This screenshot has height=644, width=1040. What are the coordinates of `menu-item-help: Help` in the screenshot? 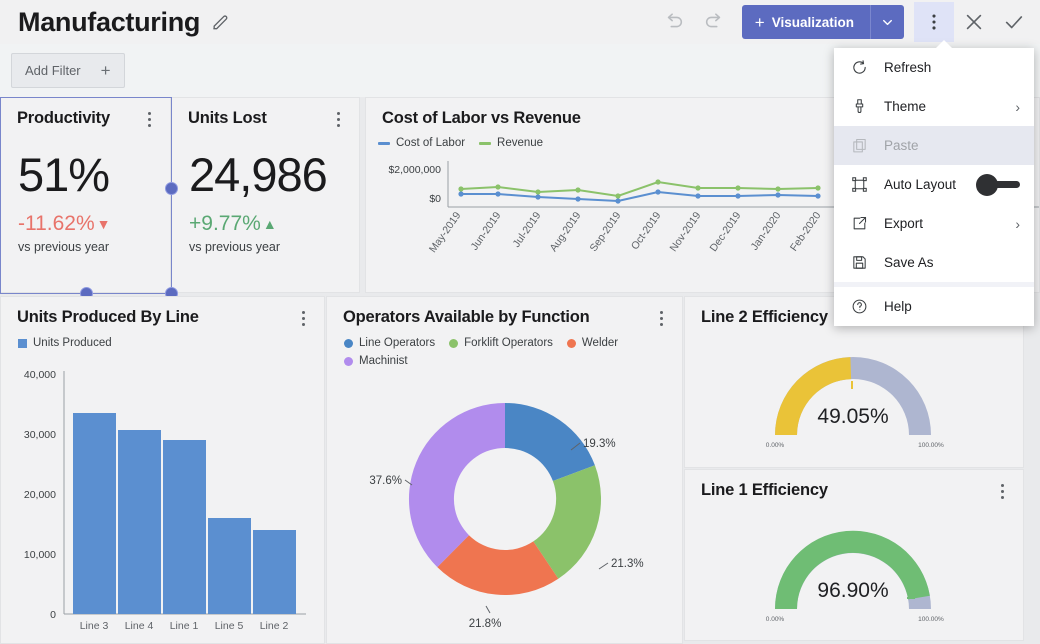 It's located at (934, 306).